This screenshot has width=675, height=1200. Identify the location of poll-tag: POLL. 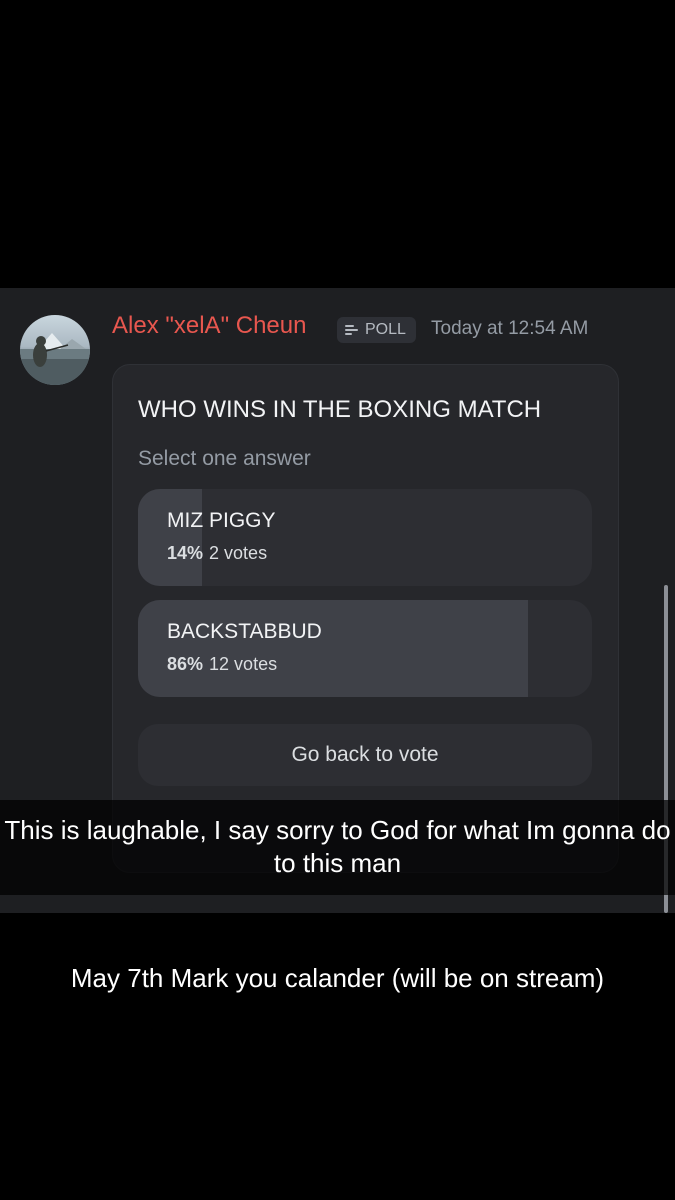
(376, 330).